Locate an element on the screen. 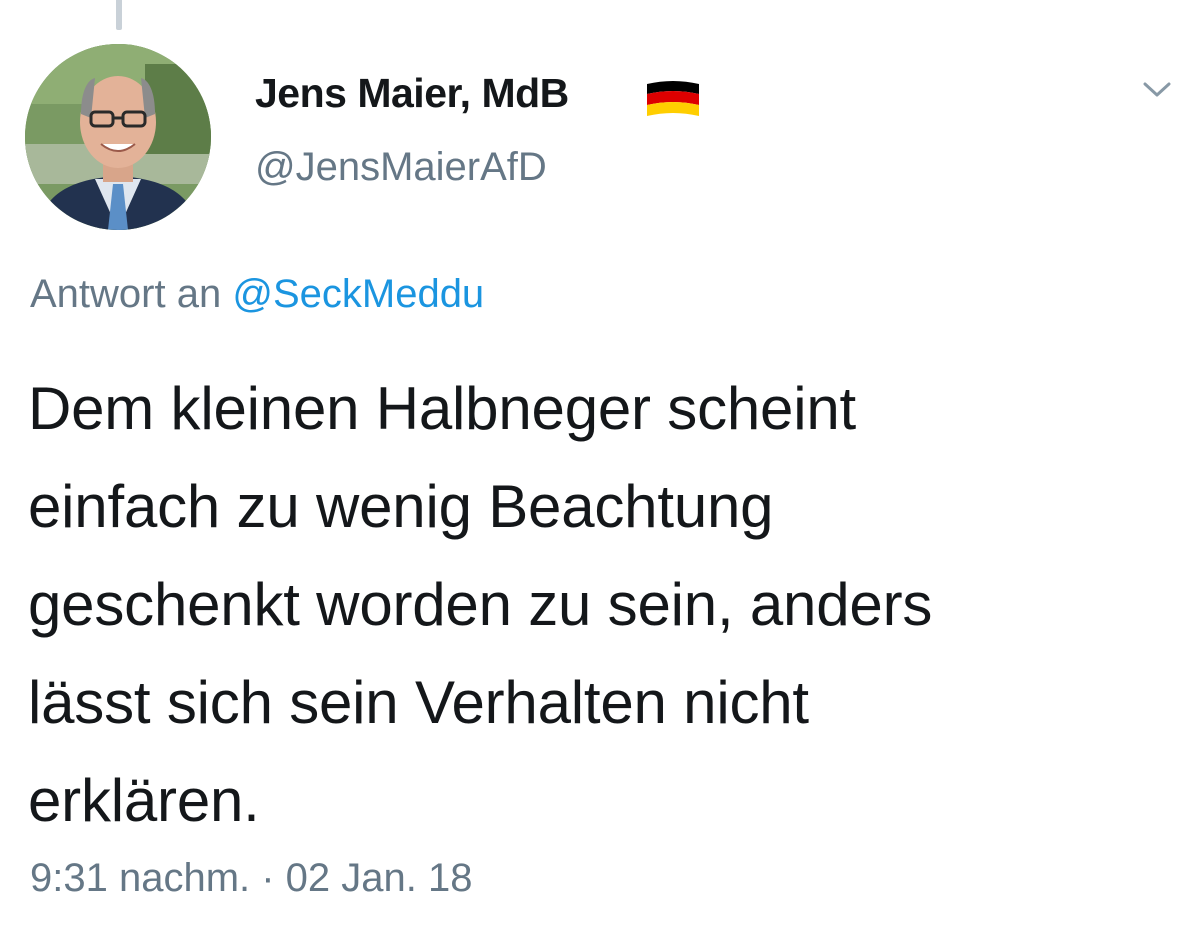  tweet-text-line: lässt sich sein Verhalten nicht is located at coordinates (418, 702).